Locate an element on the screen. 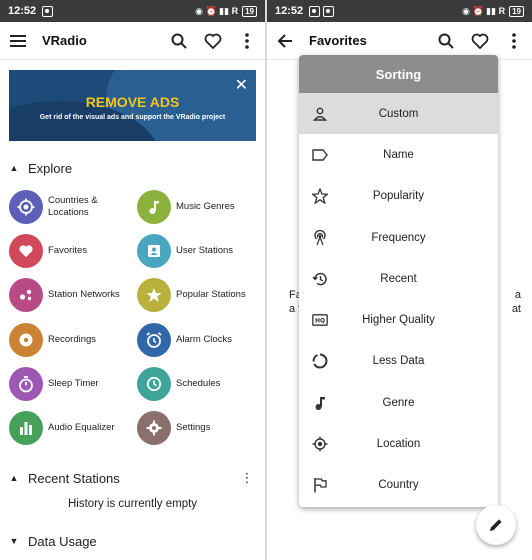 The image size is (532, 560). explore-item-music-genres: Music Genres is located at coordinates (200, 207).